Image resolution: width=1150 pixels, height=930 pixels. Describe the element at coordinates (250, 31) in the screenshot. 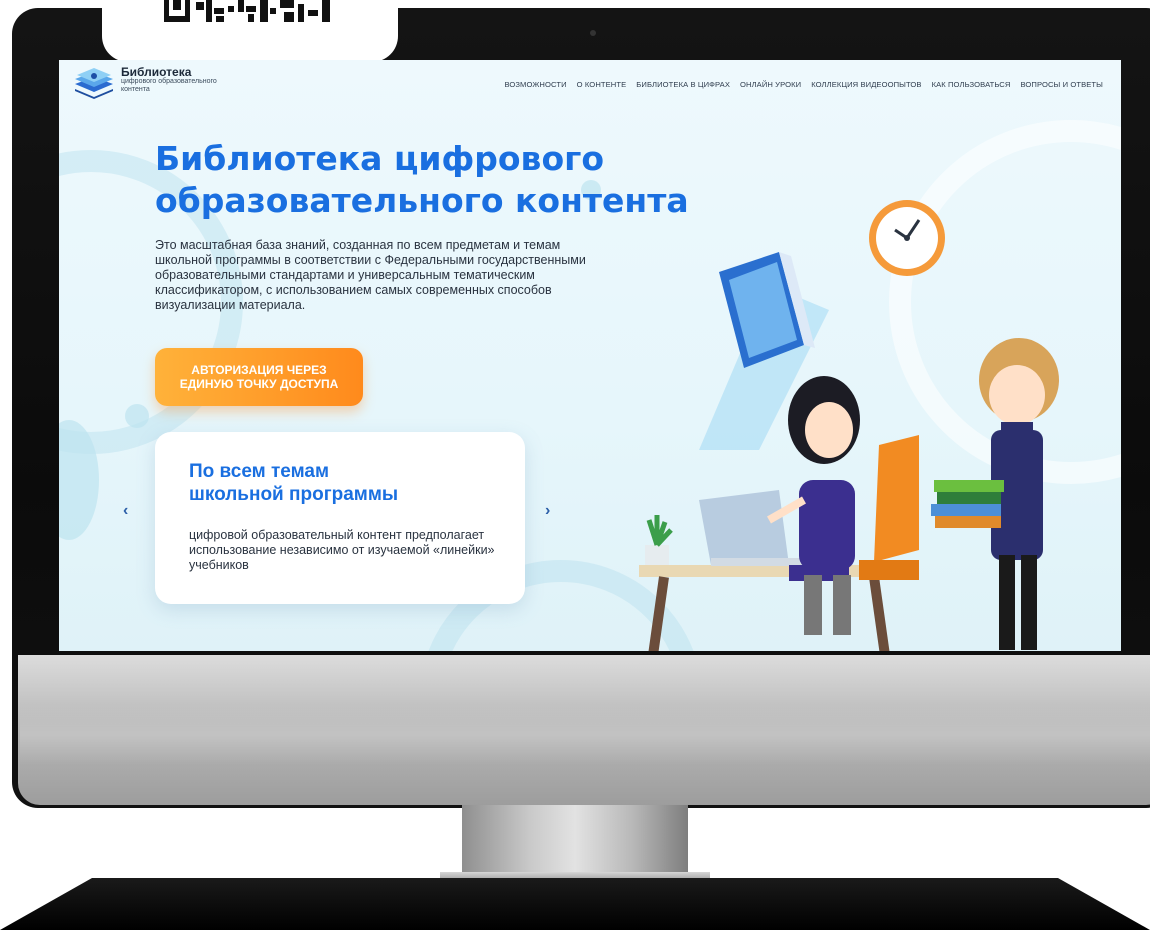

I see `qr-code-card` at that location.